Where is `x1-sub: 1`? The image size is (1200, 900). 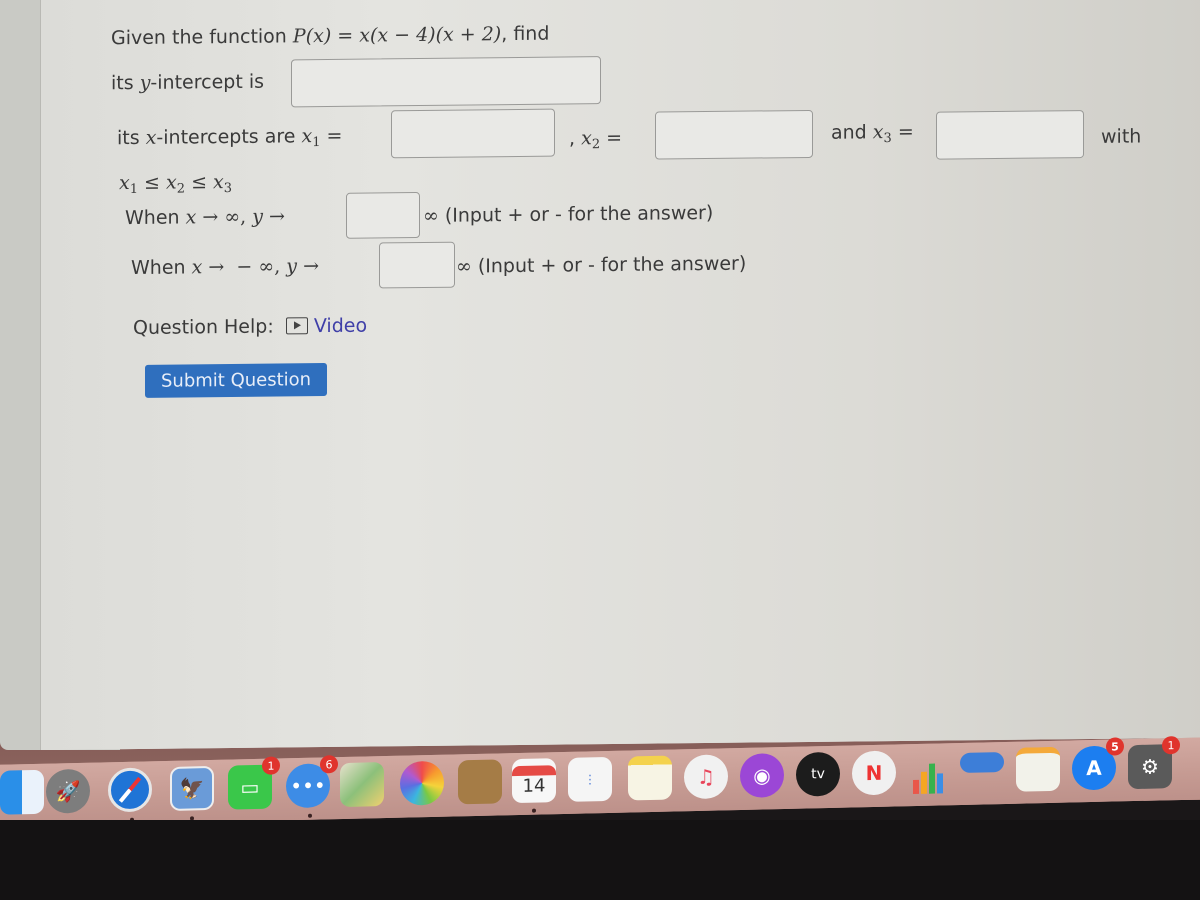
x1-sub: 1 is located at coordinates (316, 143).